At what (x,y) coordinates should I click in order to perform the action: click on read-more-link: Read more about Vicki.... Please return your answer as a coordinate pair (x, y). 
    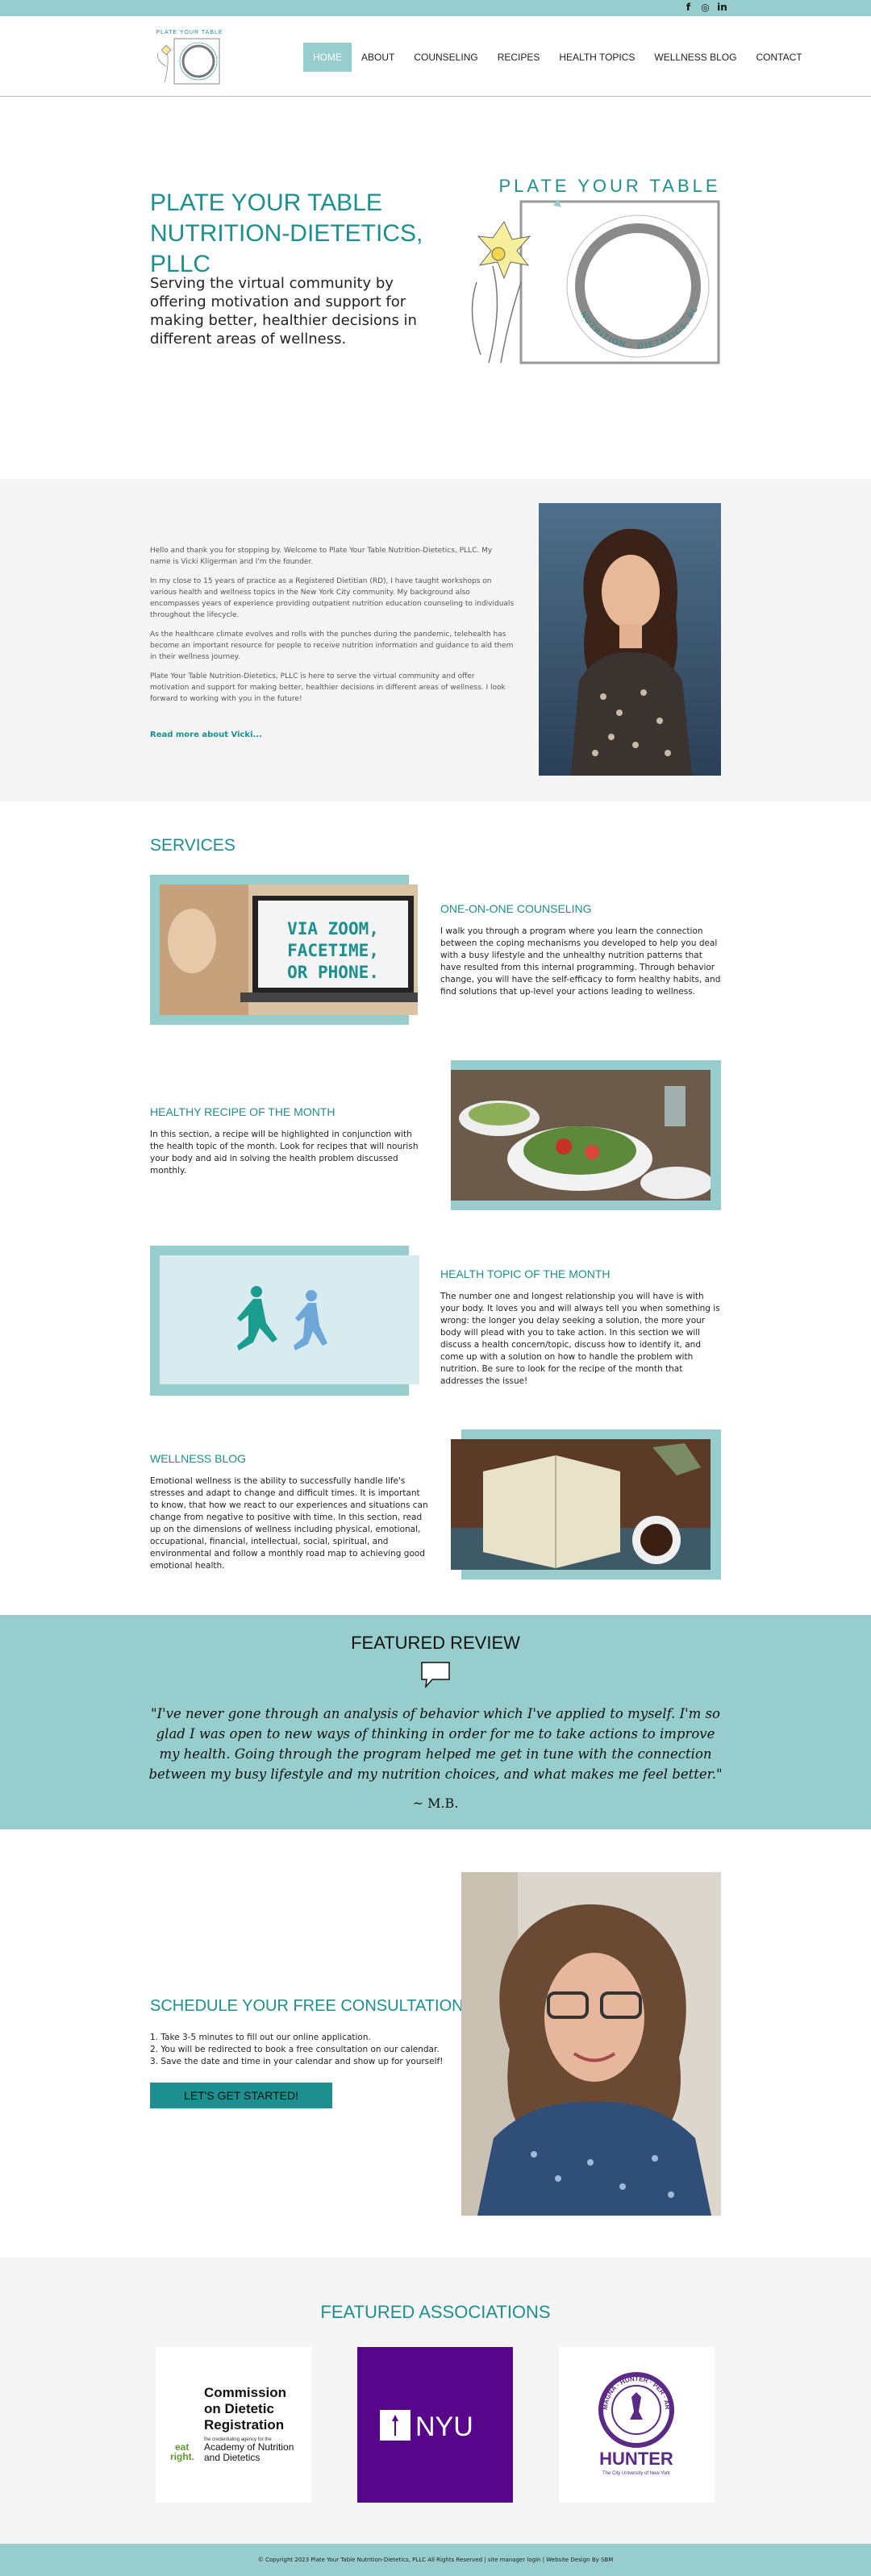
    Looking at the image, I should click on (206, 734).